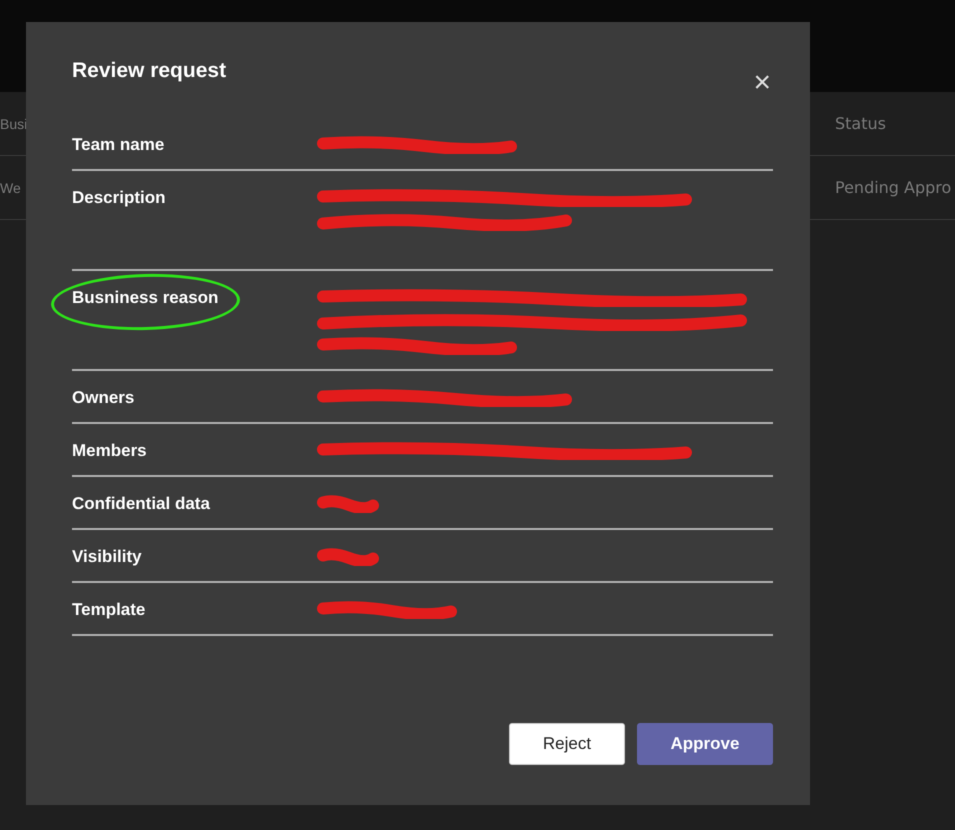  I want to click on dialog-title: Review request, so click(149, 71).